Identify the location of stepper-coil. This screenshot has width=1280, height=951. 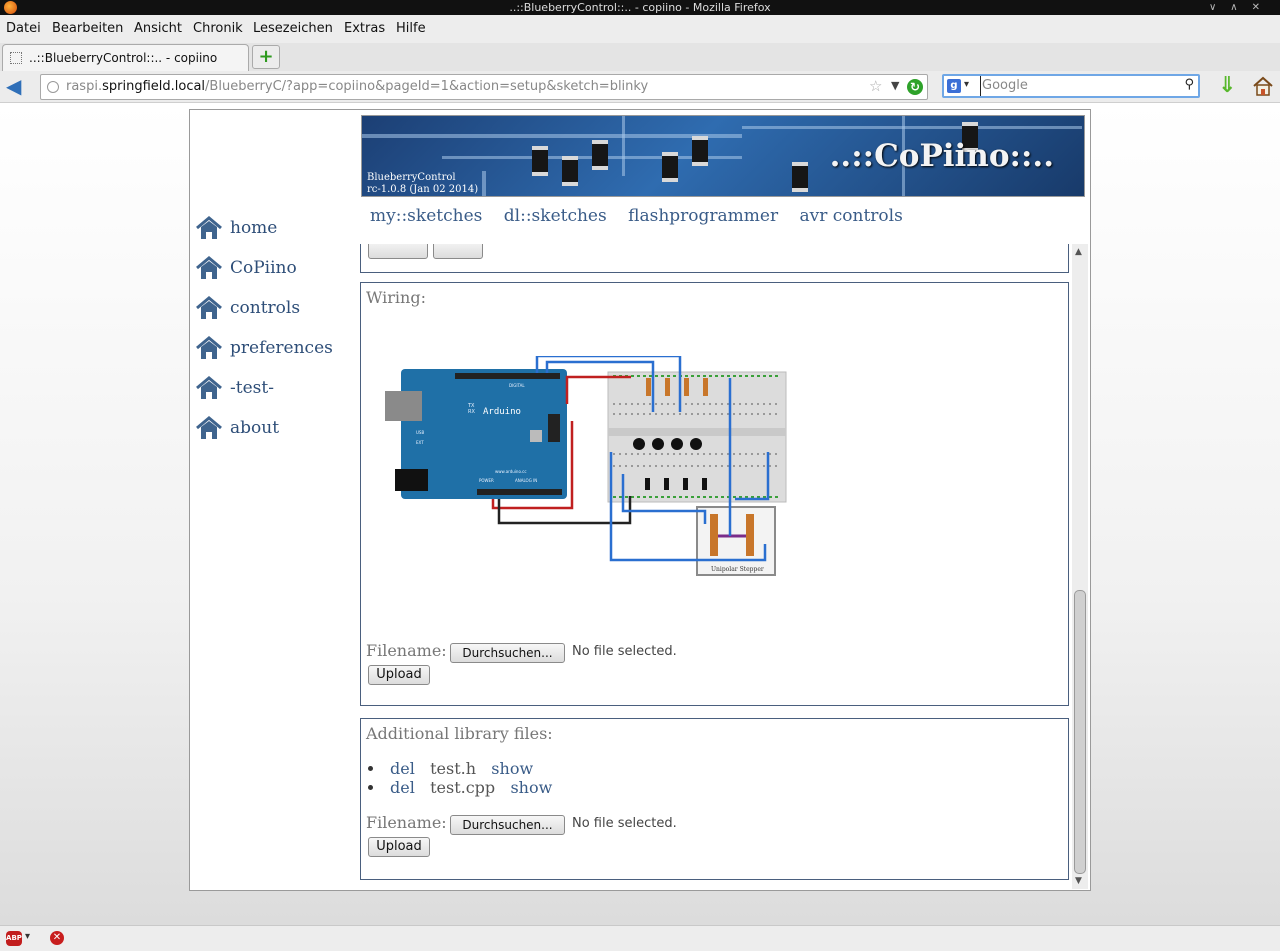
(750, 535).